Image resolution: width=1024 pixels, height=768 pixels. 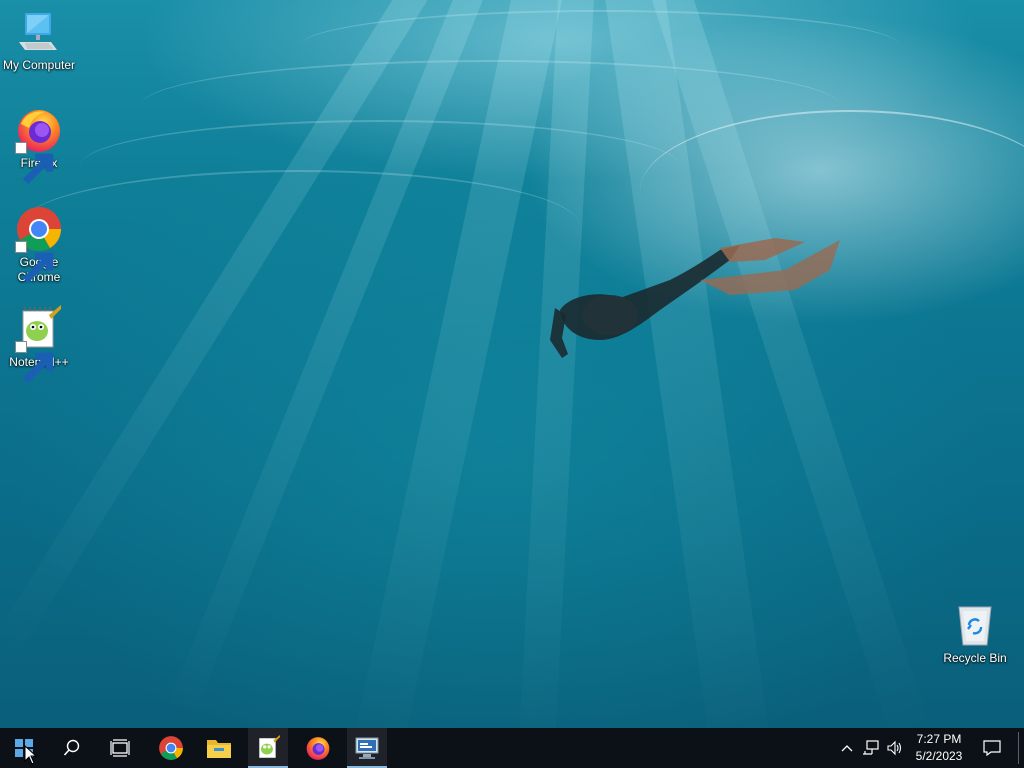 I want to click on search-icon, so click(x=71, y=747).